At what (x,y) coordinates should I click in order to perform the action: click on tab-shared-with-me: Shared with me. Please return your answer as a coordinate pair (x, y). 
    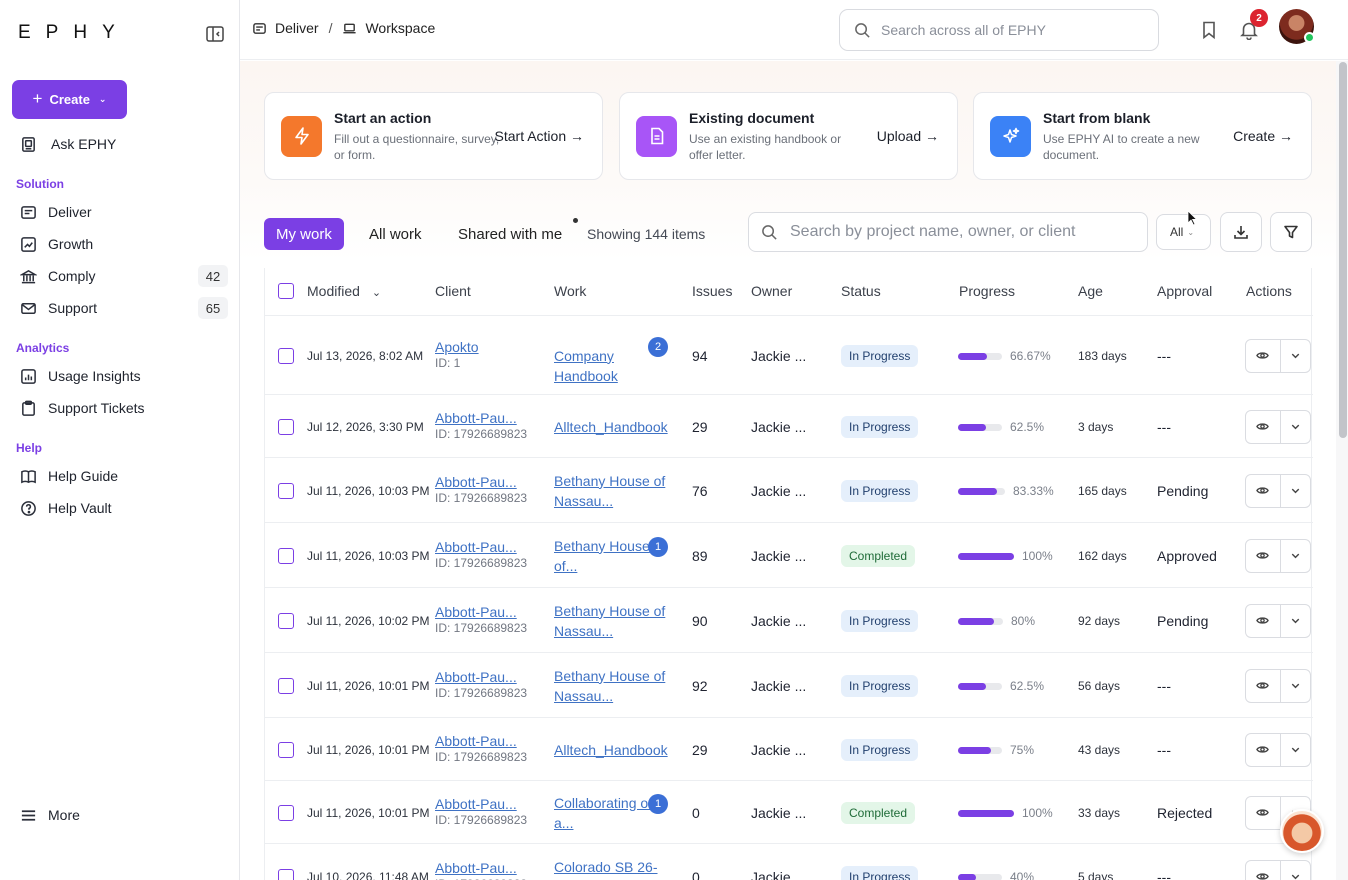
    Looking at the image, I should click on (510, 234).